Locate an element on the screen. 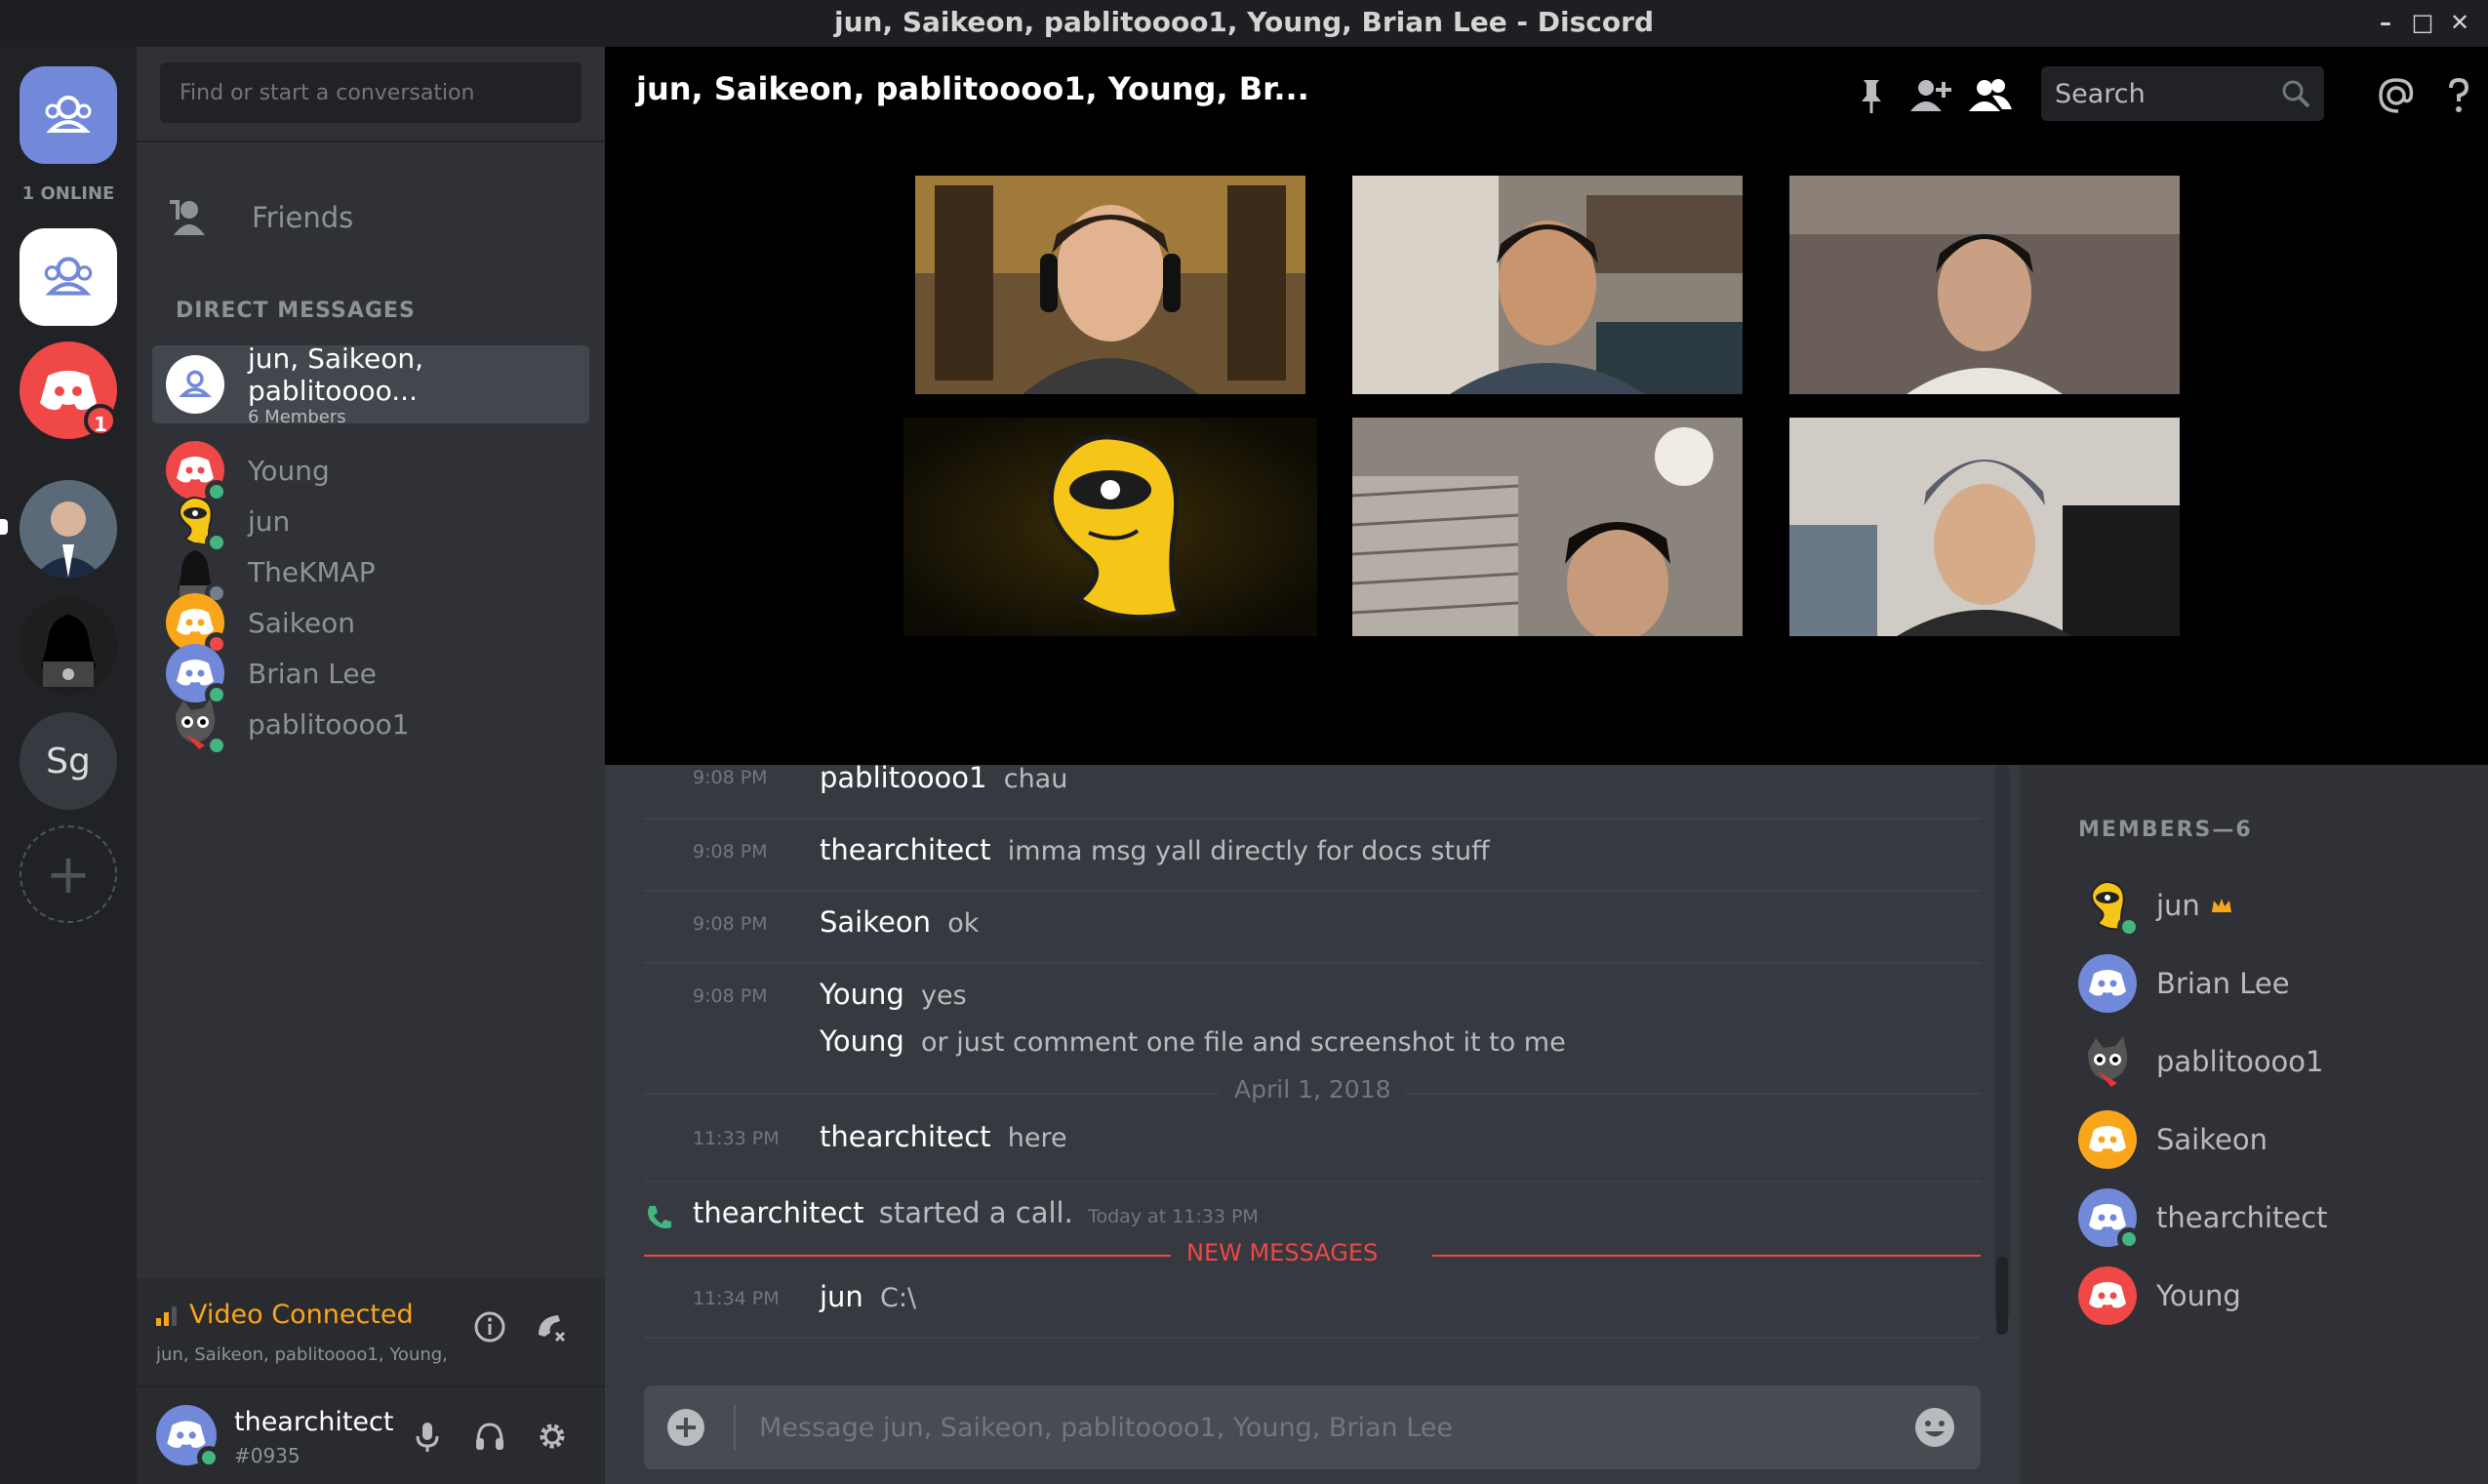 The height and width of the screenshot is (1484, 2488). member-item-brian-lee: Brian Lee is located at coordinates (2184, 983).